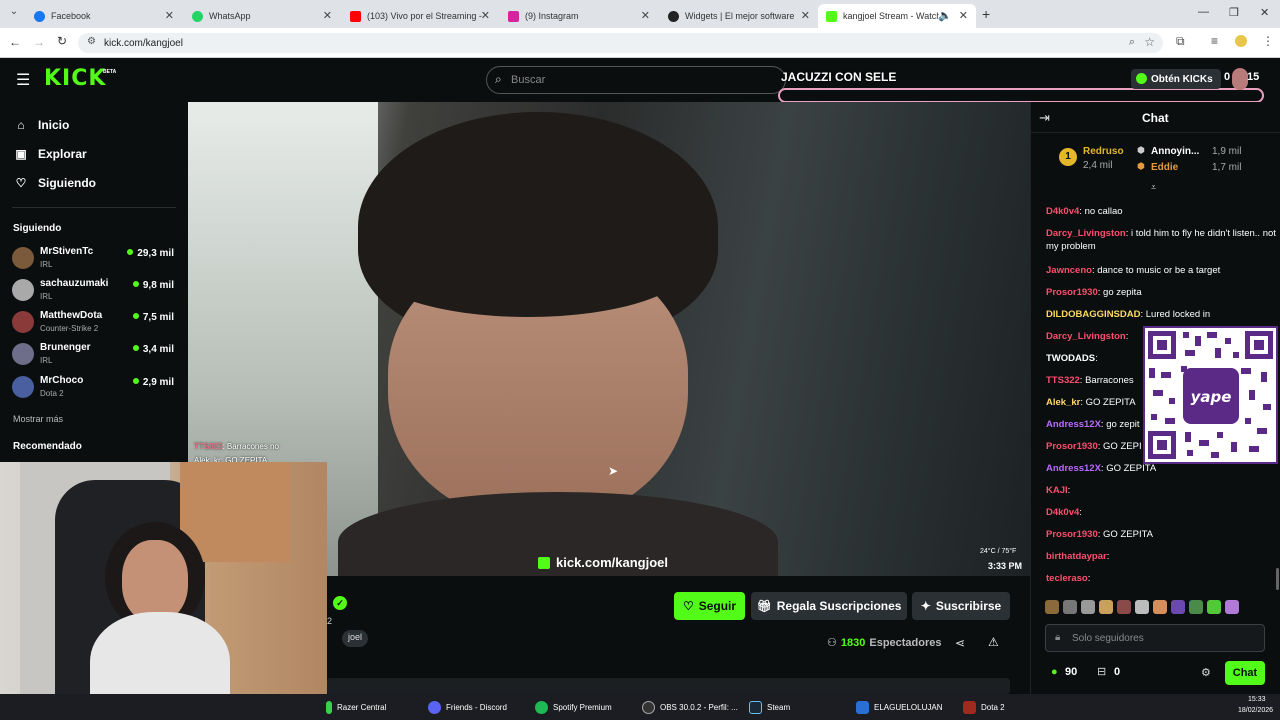 The width and height of the screenshot is (1280, 720). What do you see at coordinates (1264, 12) in the screenshot?
I see `window-close-icon: ✕` at bounding box center [1264, 12].